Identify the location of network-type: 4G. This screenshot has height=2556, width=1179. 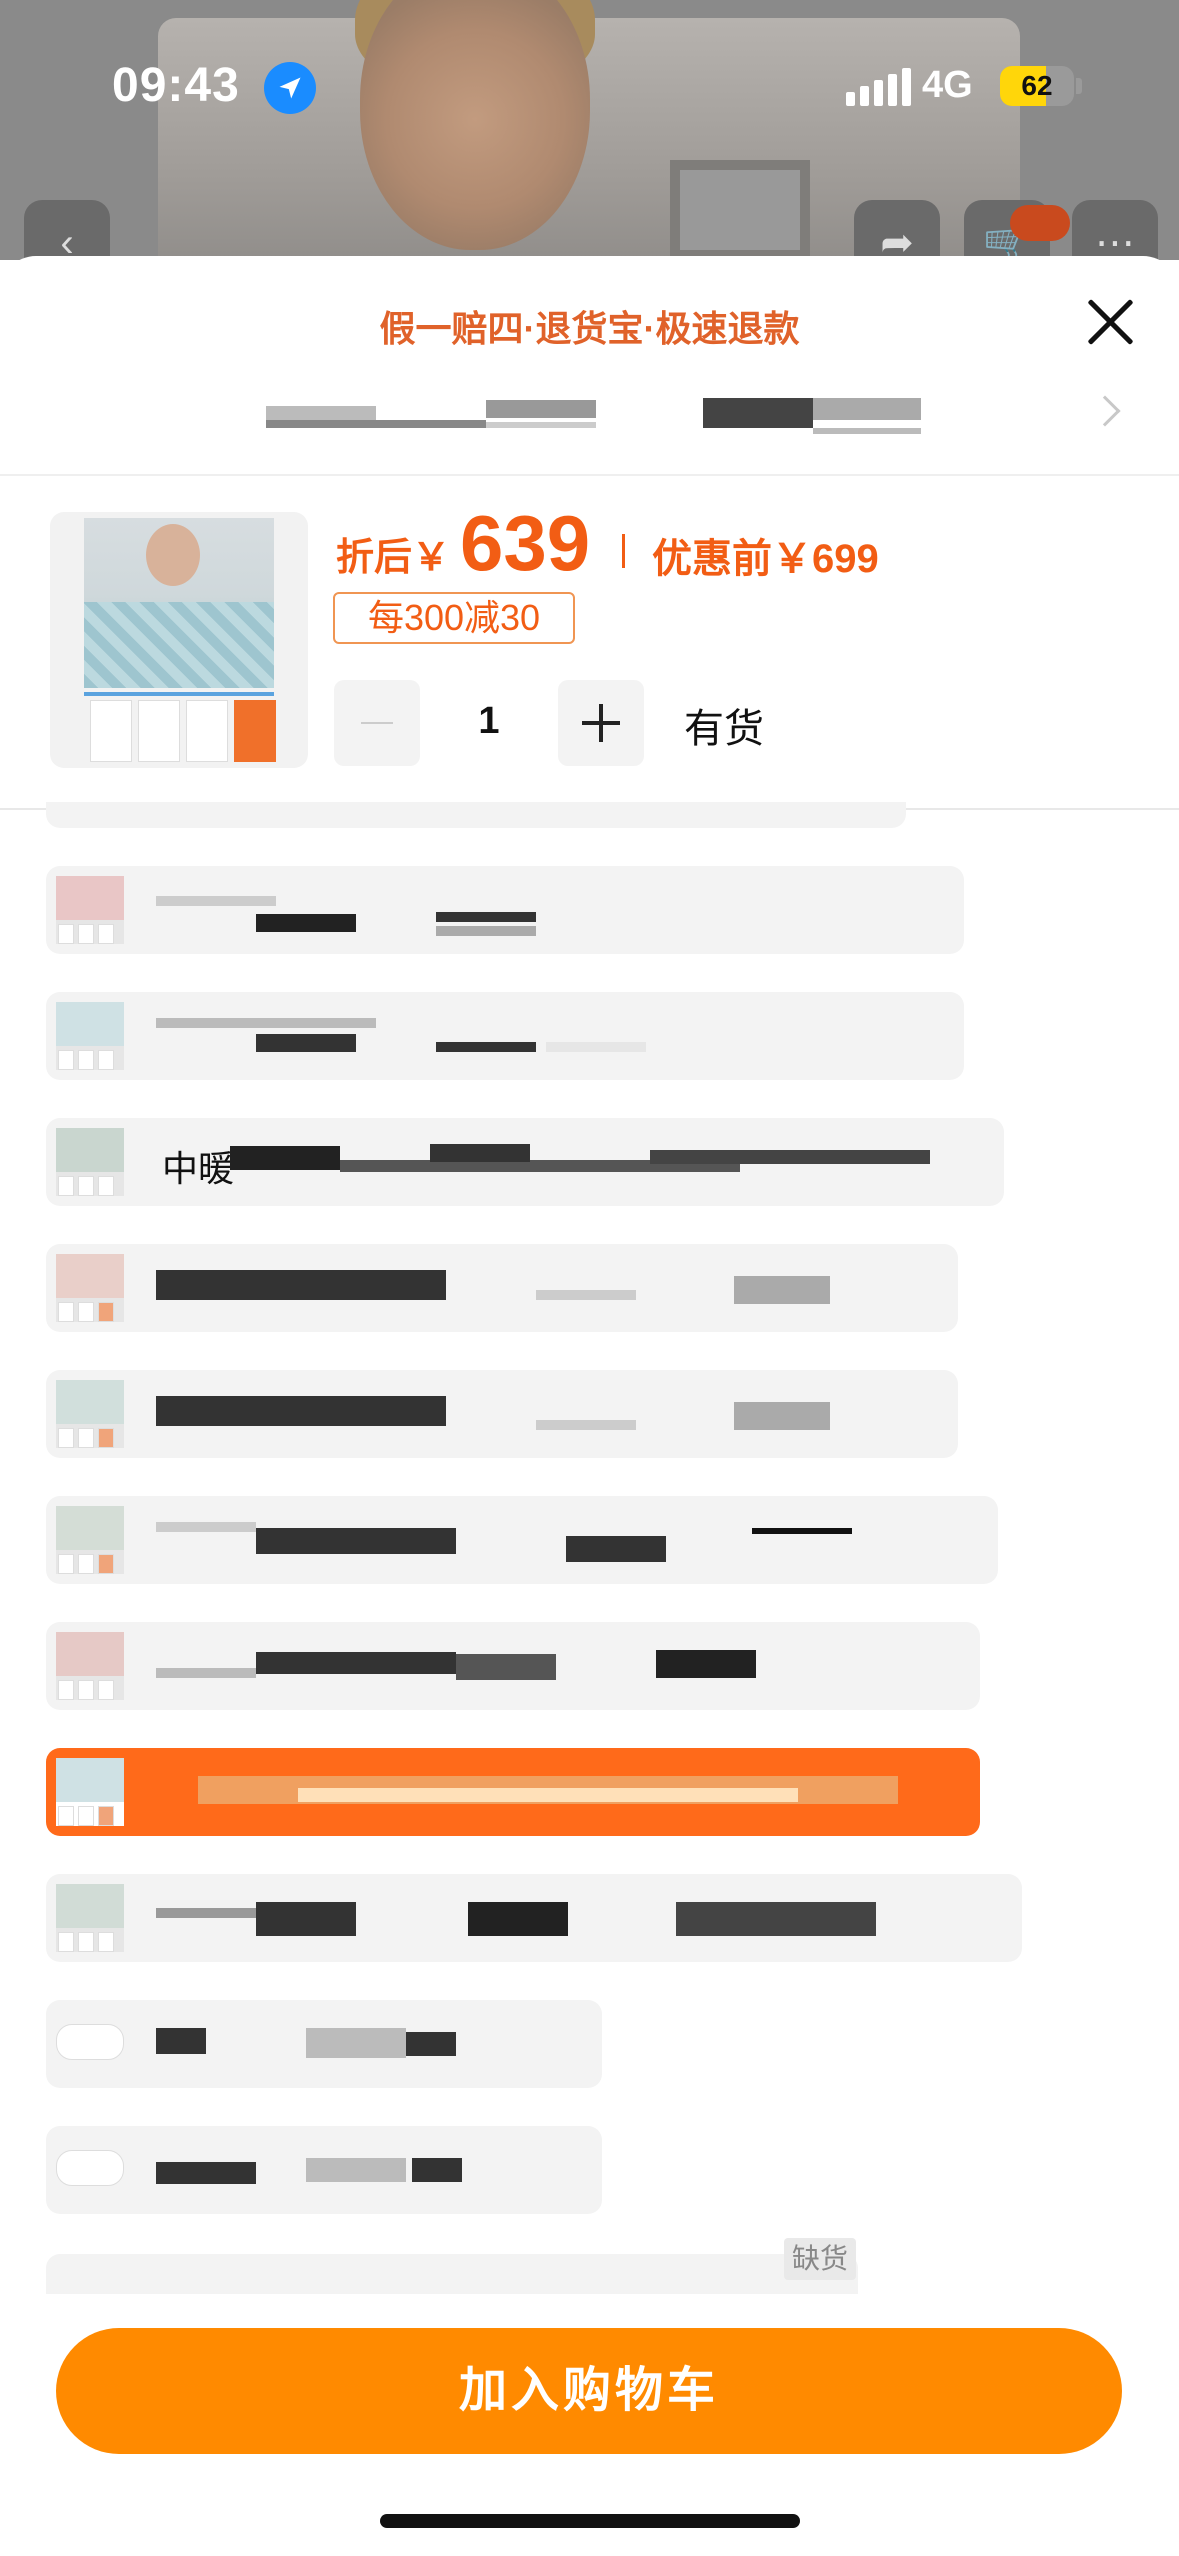
(947, 85).